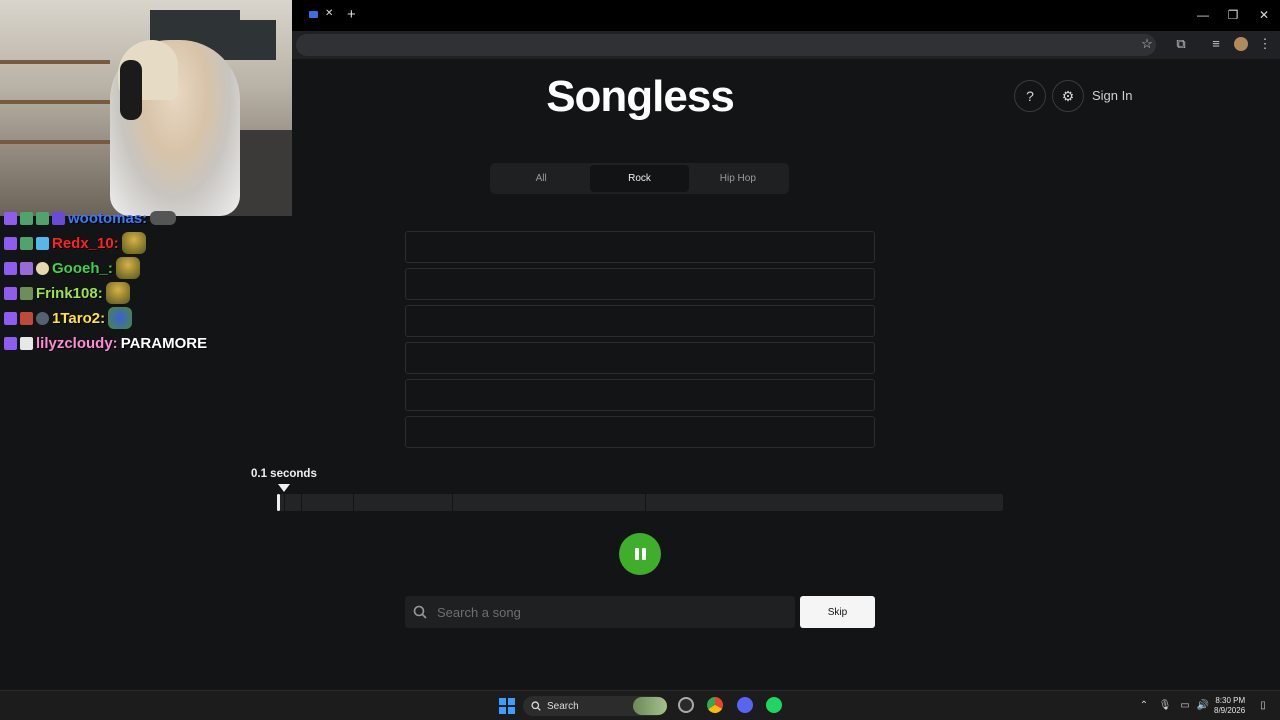  I want to click on browser-tab: ✕, so click(322, 16).